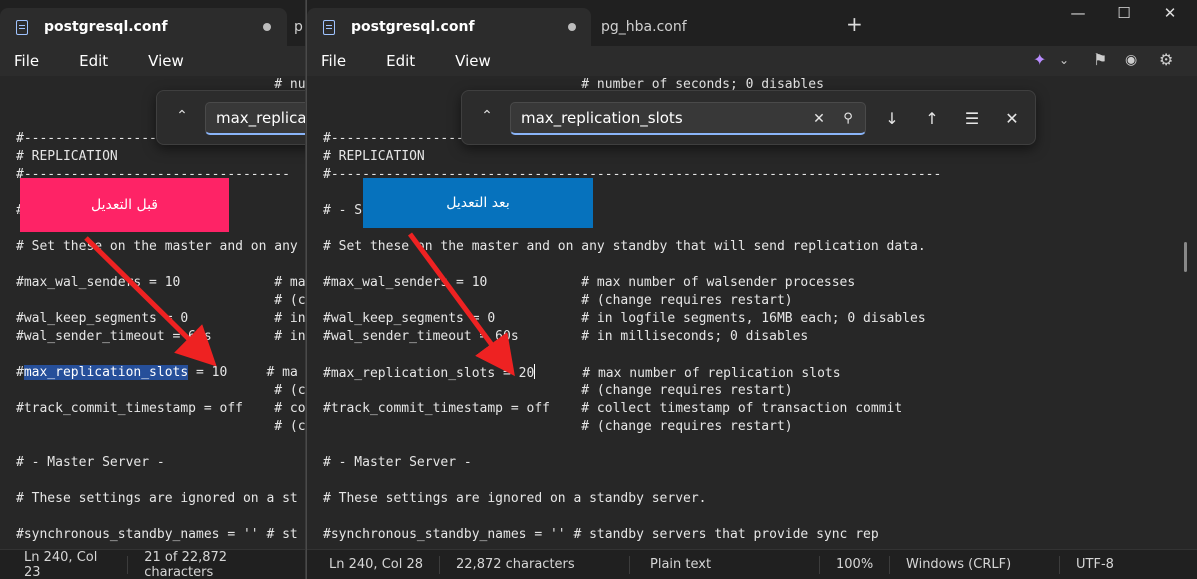  I want to click on tab-label: pg_hba.conf, so click(644, 27).